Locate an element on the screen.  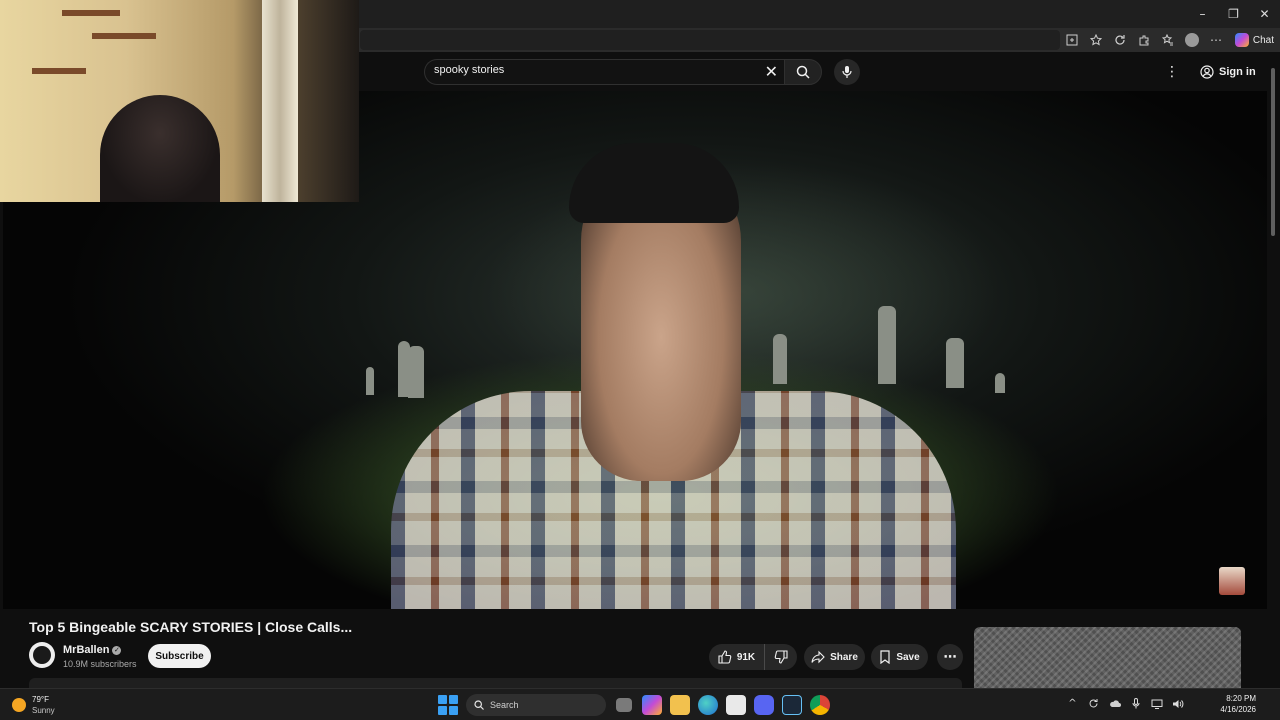
windows-start-icon is located at coordinates (448, 705).